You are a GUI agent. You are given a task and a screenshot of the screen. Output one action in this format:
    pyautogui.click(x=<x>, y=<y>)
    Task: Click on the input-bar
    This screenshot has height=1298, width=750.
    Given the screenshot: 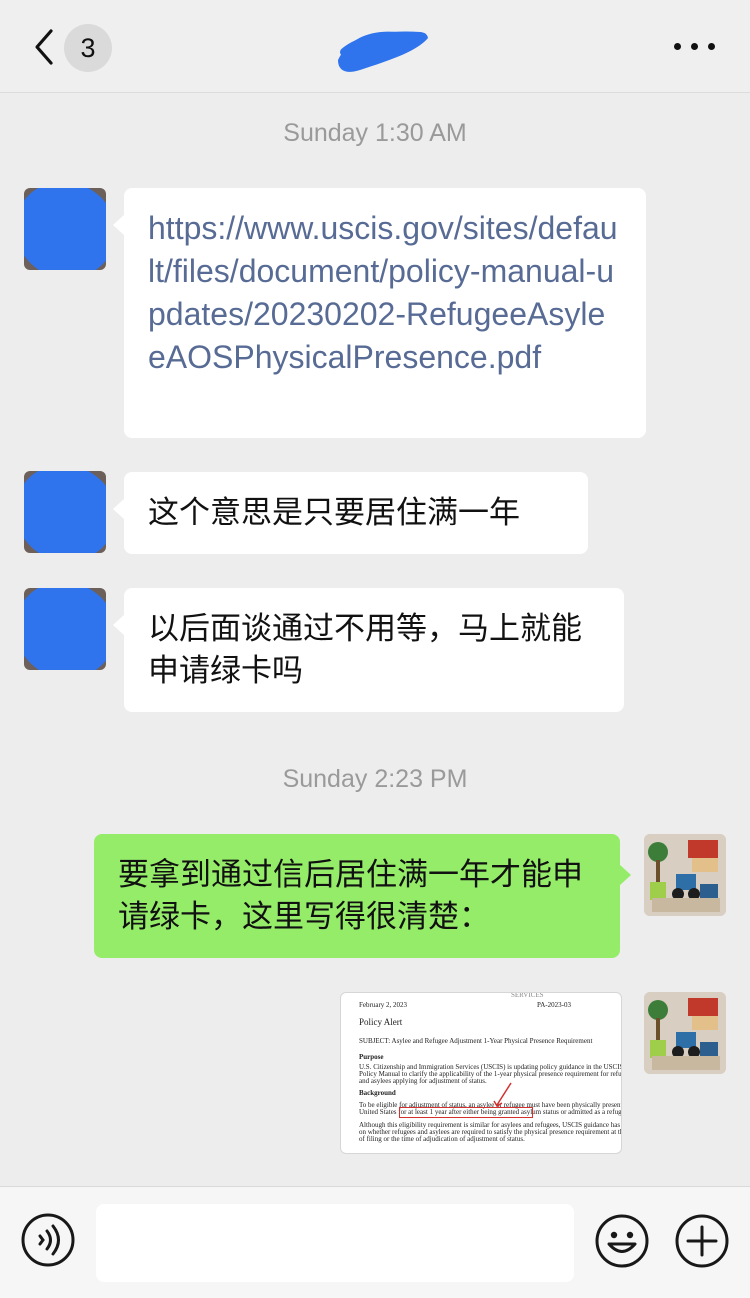 What is the action you would take?
    pyautogui.click(x=375, y=1242)
    